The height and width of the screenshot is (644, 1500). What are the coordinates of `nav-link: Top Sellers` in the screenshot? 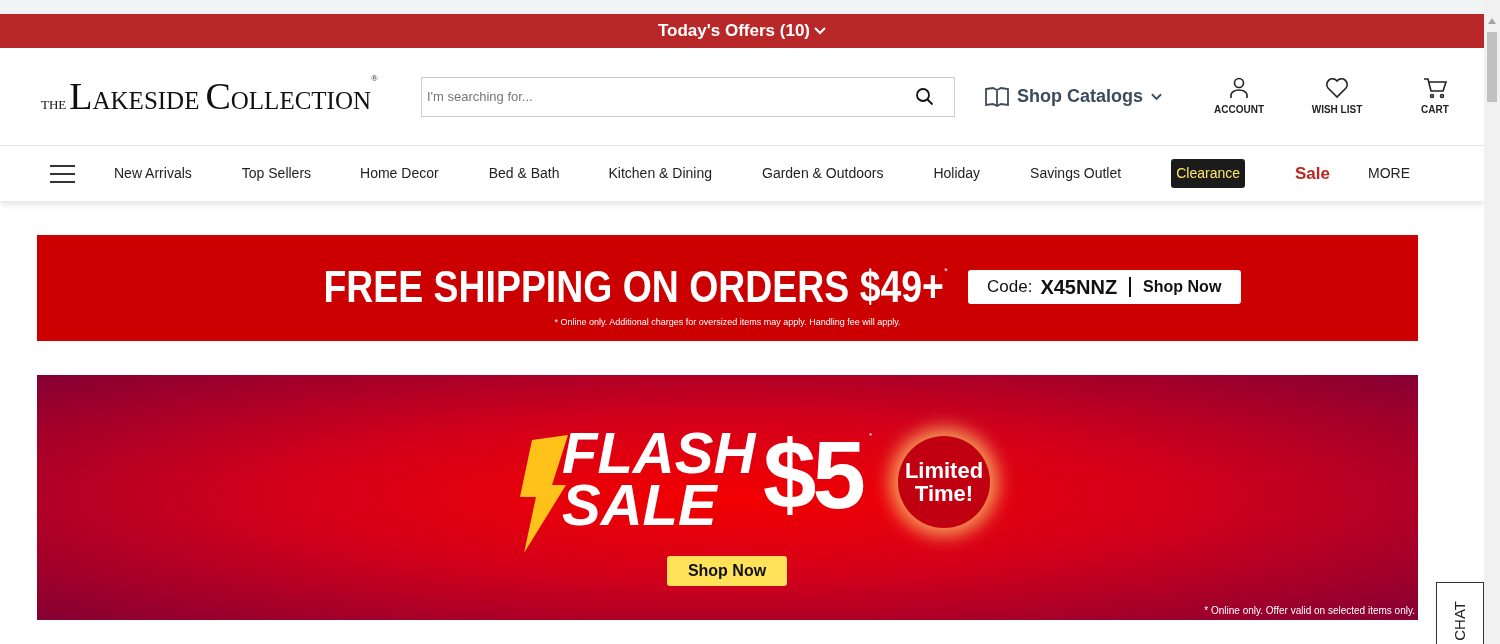 It's located at (276, 173).